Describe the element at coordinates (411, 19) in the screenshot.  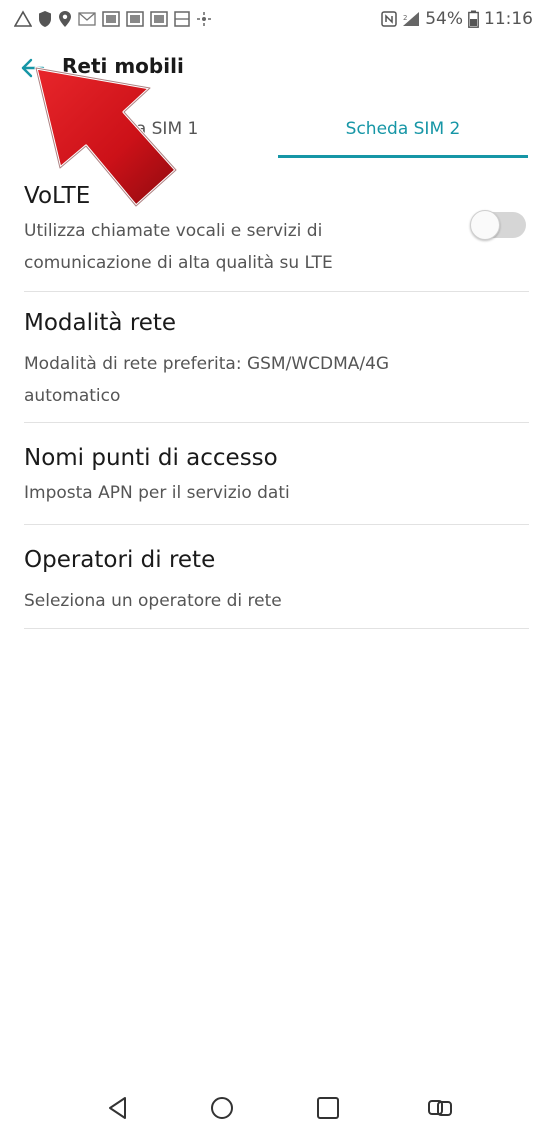
I see `signal-icon: 2` at that location.